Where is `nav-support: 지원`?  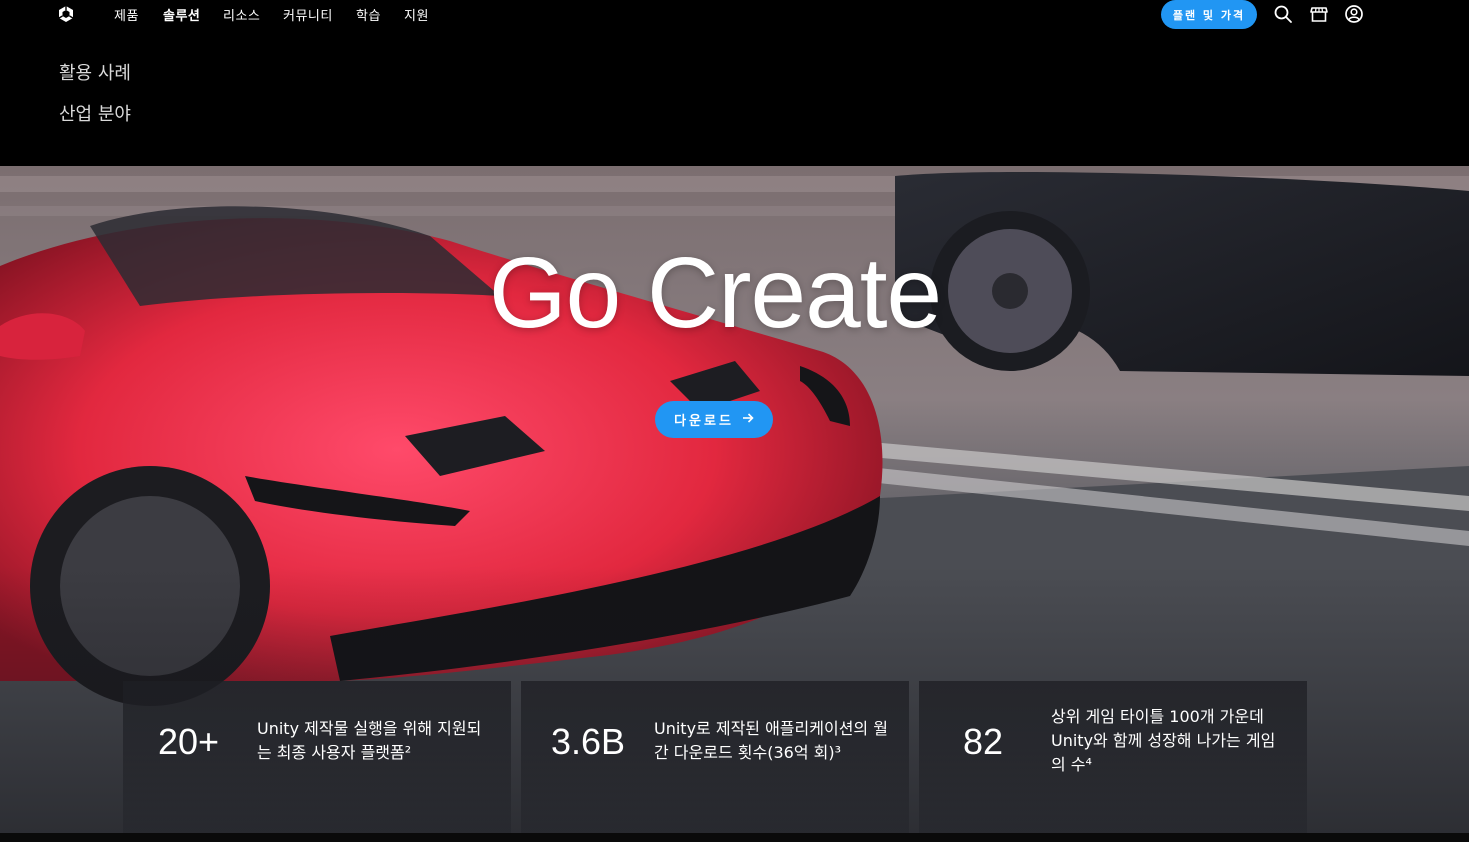
nav-support: 지원 is located at coordinates (416, 14).